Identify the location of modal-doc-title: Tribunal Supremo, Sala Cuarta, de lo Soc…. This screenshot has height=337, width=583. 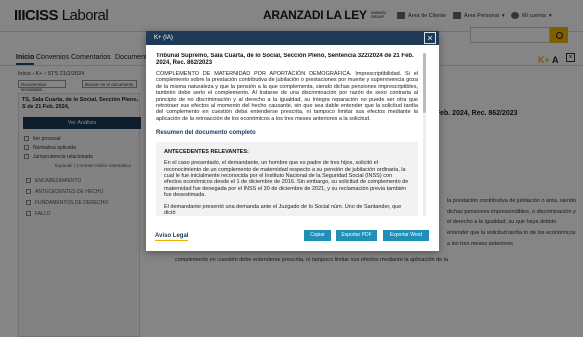
(285, 59).